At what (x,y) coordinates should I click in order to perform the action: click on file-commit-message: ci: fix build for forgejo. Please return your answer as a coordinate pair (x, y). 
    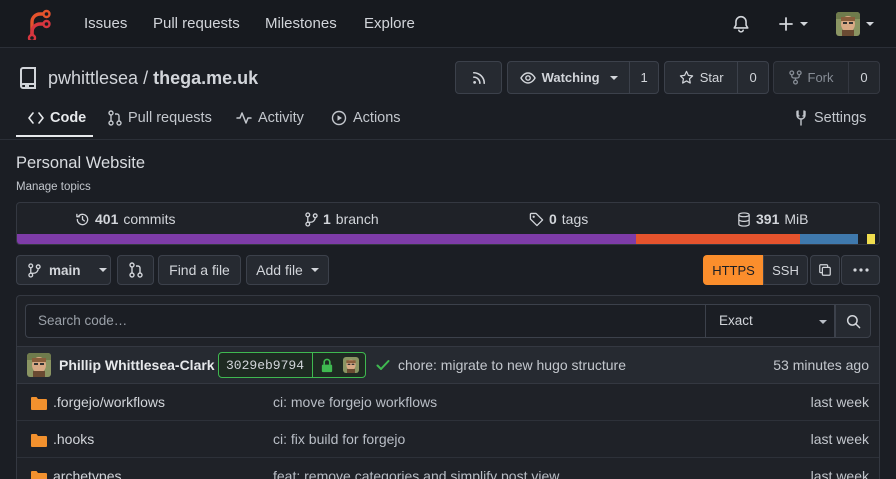
    Looking at the image, I should click on (339, 439).